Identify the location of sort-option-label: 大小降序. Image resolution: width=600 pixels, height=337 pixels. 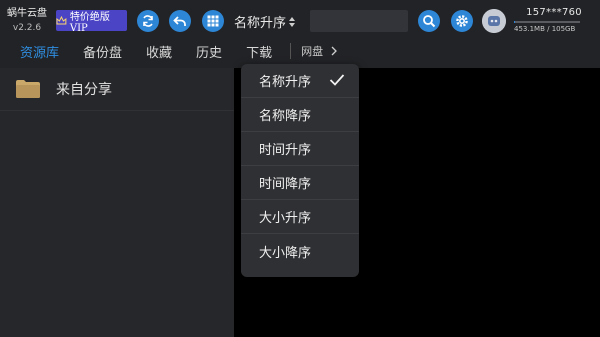
(285, 253).